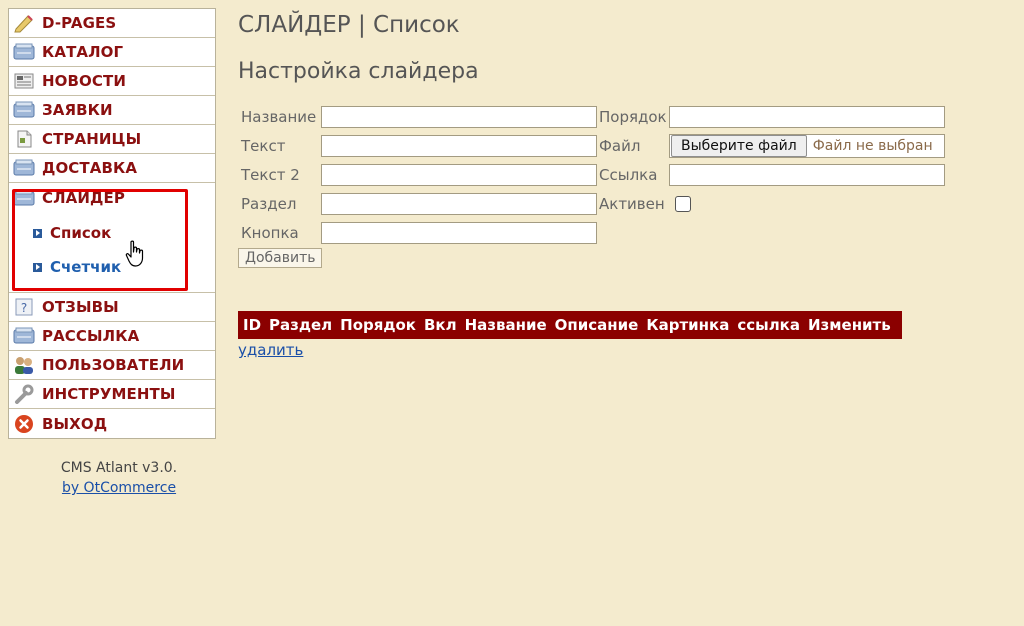 The image size is (1024, 626). Describe the element at coordinates (279, 117) in the screenshot. I see `name-label: Название` at that location.